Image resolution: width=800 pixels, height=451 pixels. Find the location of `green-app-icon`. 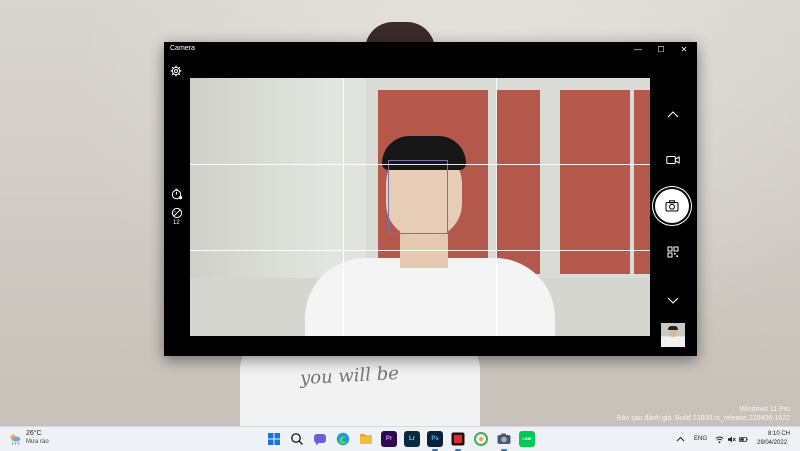

green-app-icon is located at coordinates (481, 439).